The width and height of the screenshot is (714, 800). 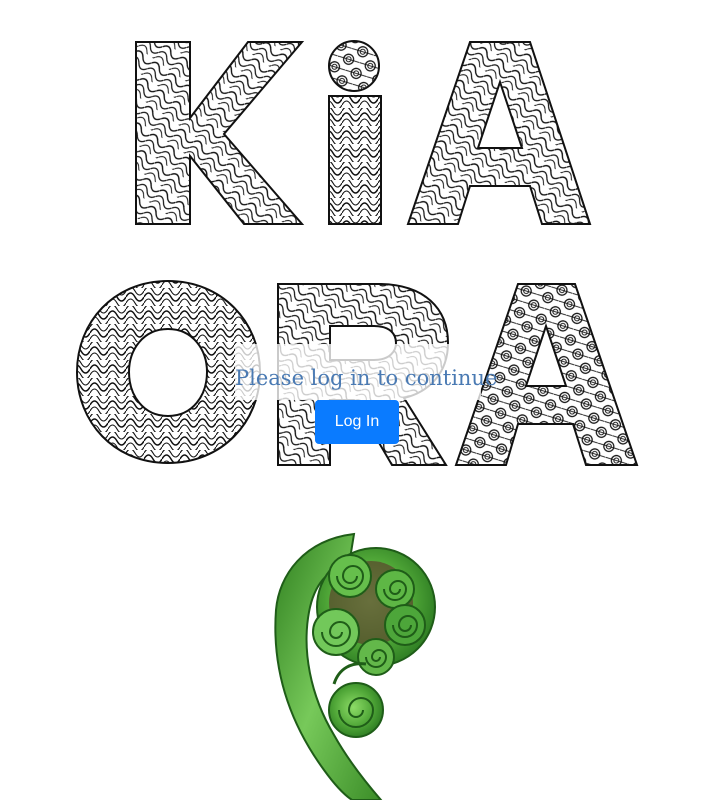 I want to click on letter-o, so click(x=168, y=372).